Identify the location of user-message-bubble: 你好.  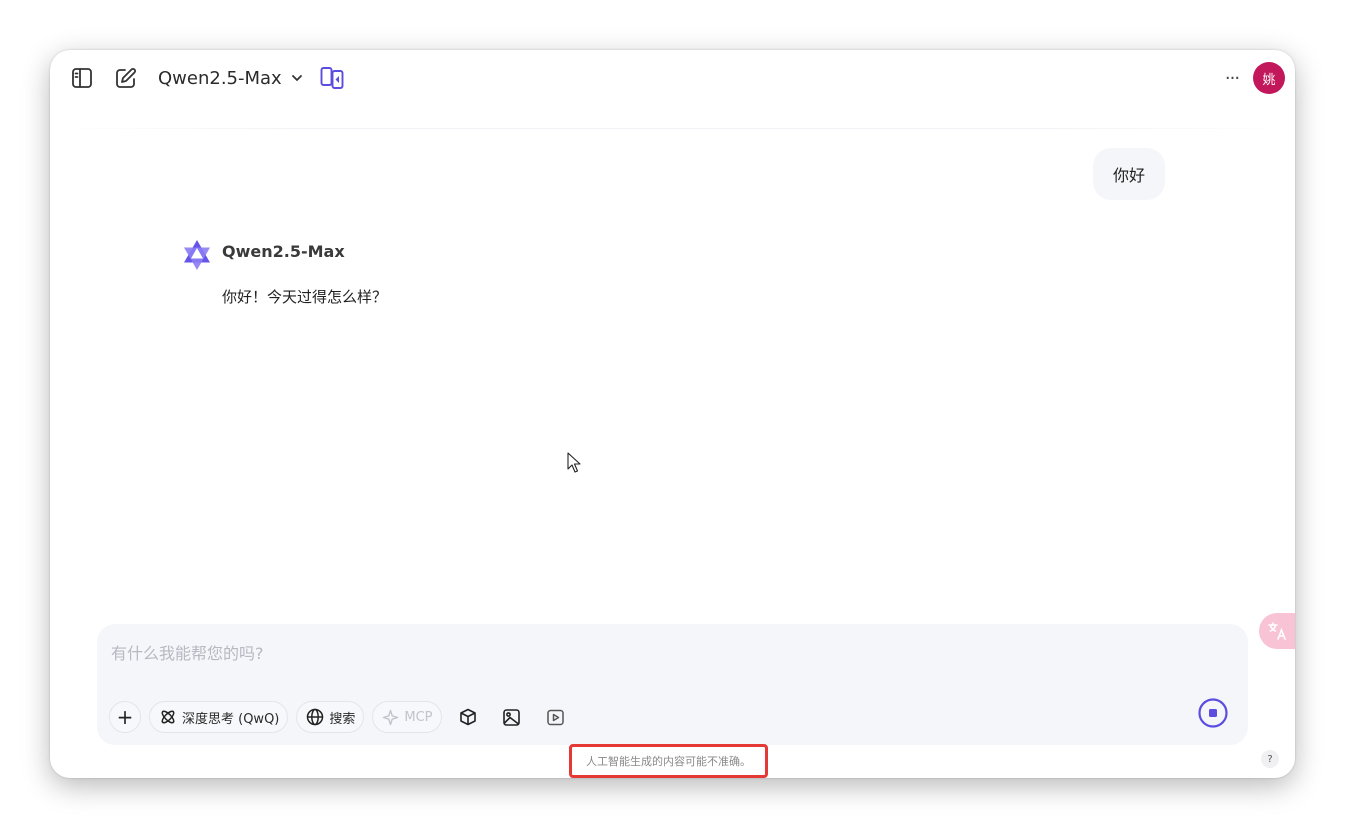
(1128, 174).